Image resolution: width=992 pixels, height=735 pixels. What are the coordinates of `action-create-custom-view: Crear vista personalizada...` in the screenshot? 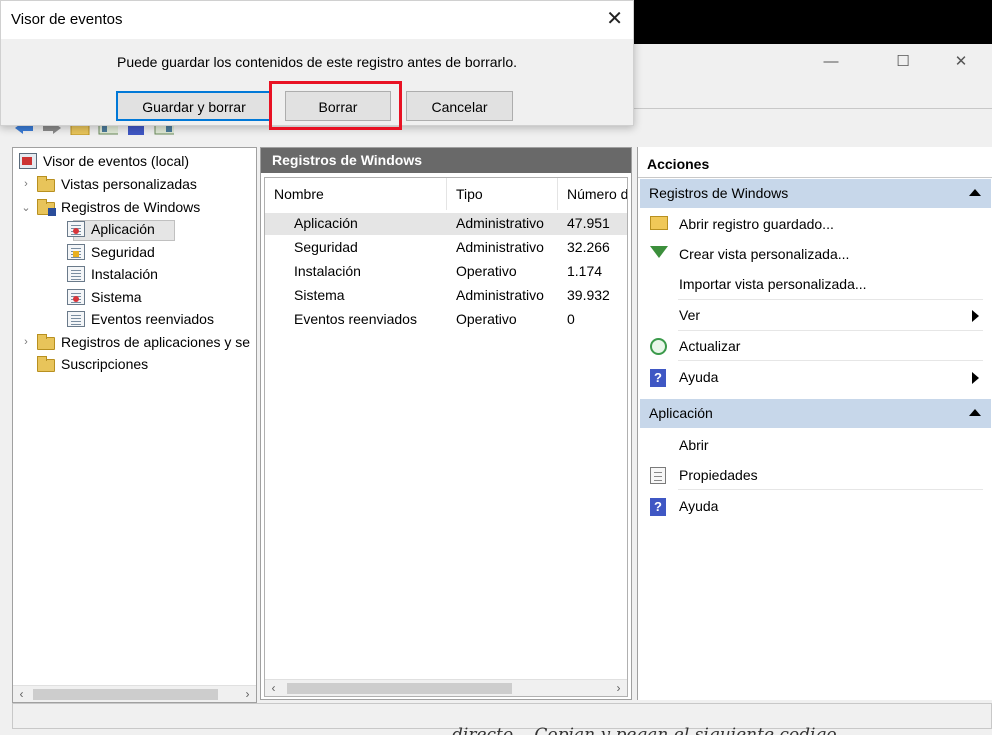 It's located at (815, 254).